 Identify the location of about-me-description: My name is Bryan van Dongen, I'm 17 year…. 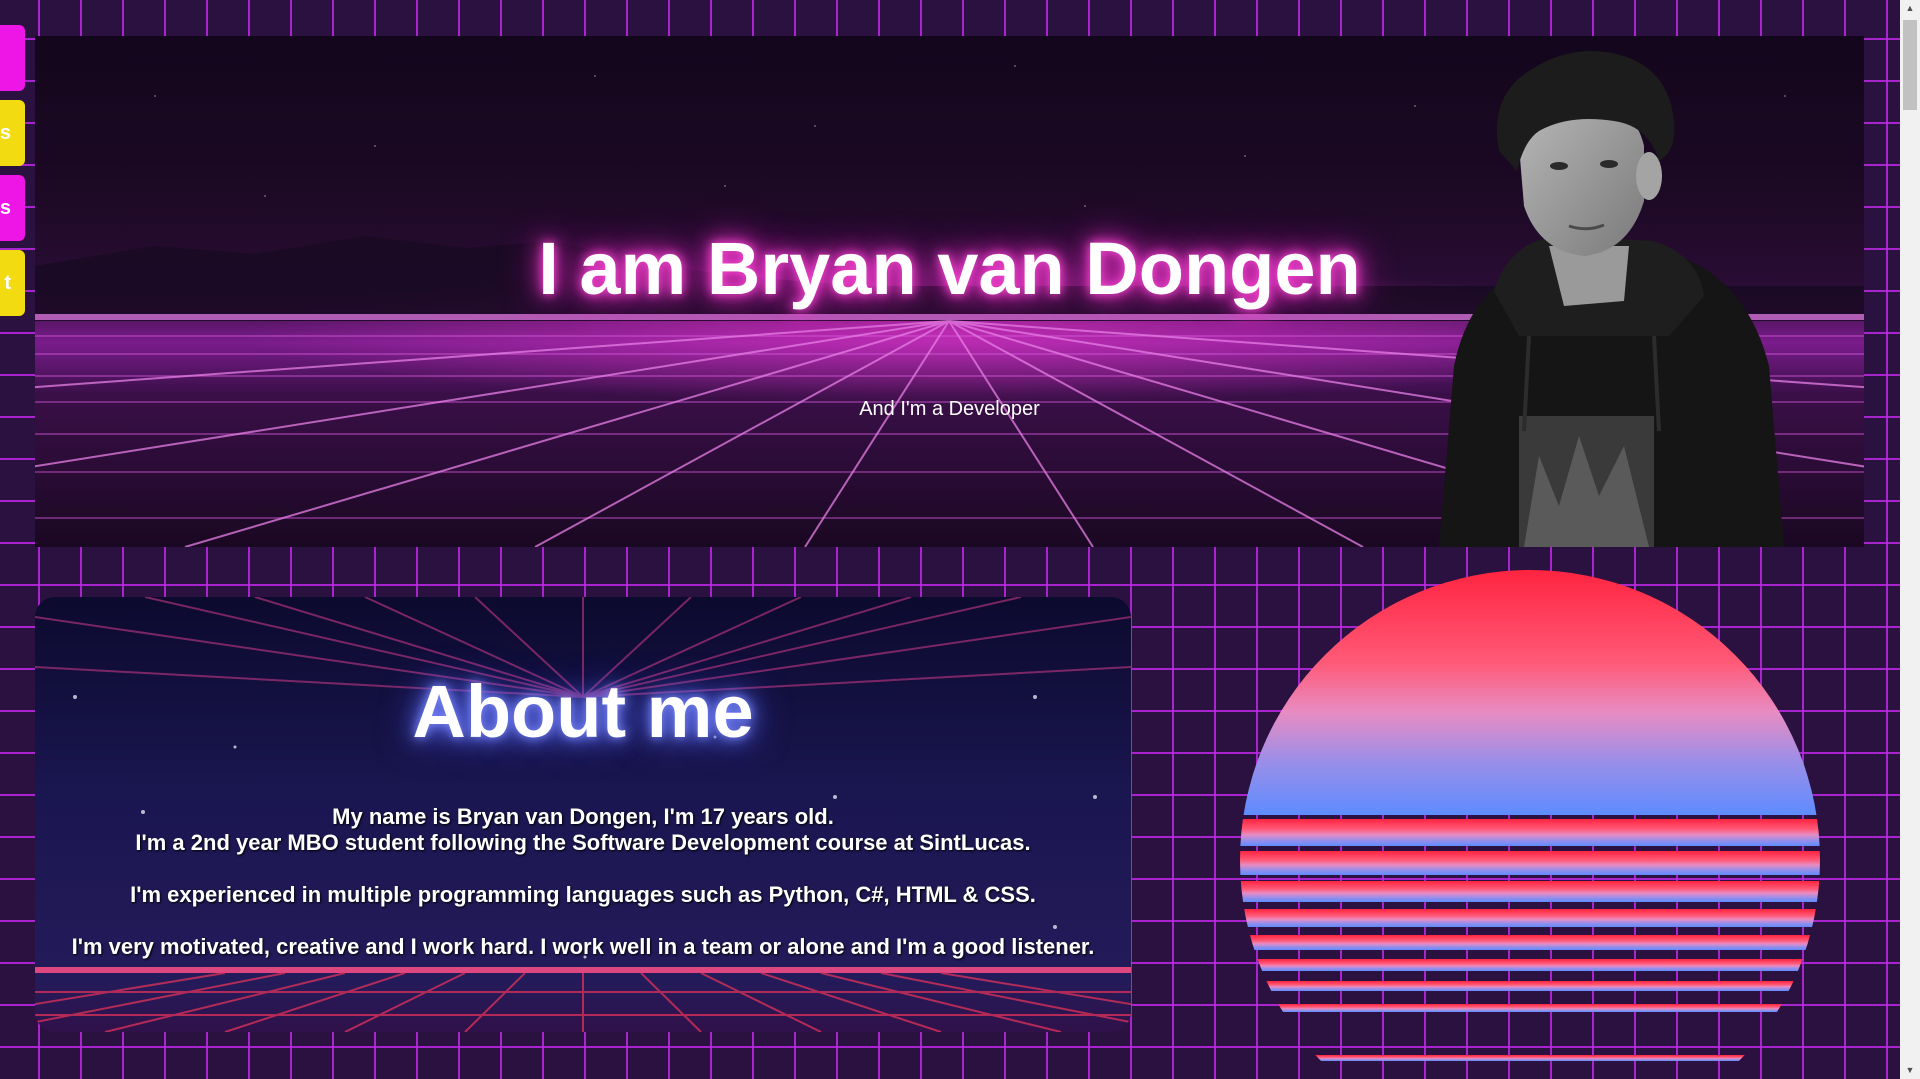
(583, 882).